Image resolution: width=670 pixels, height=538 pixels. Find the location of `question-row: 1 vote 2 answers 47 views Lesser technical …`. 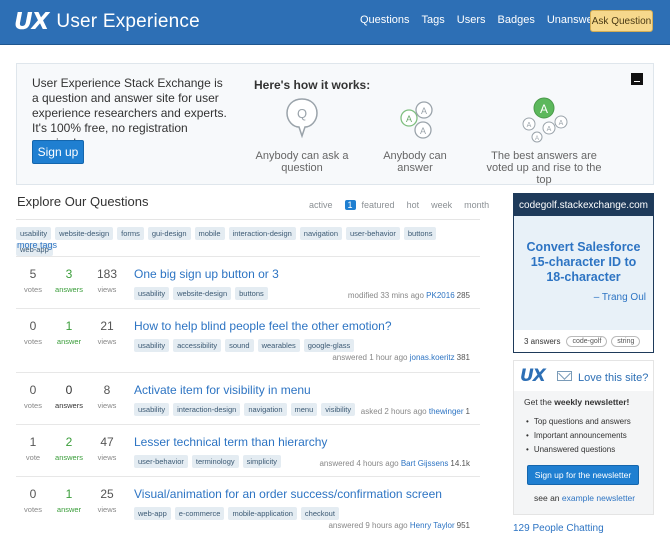

question-row: 1 vote 2 answers 47 views Lesser technical … is located at coordinates (248, 450).